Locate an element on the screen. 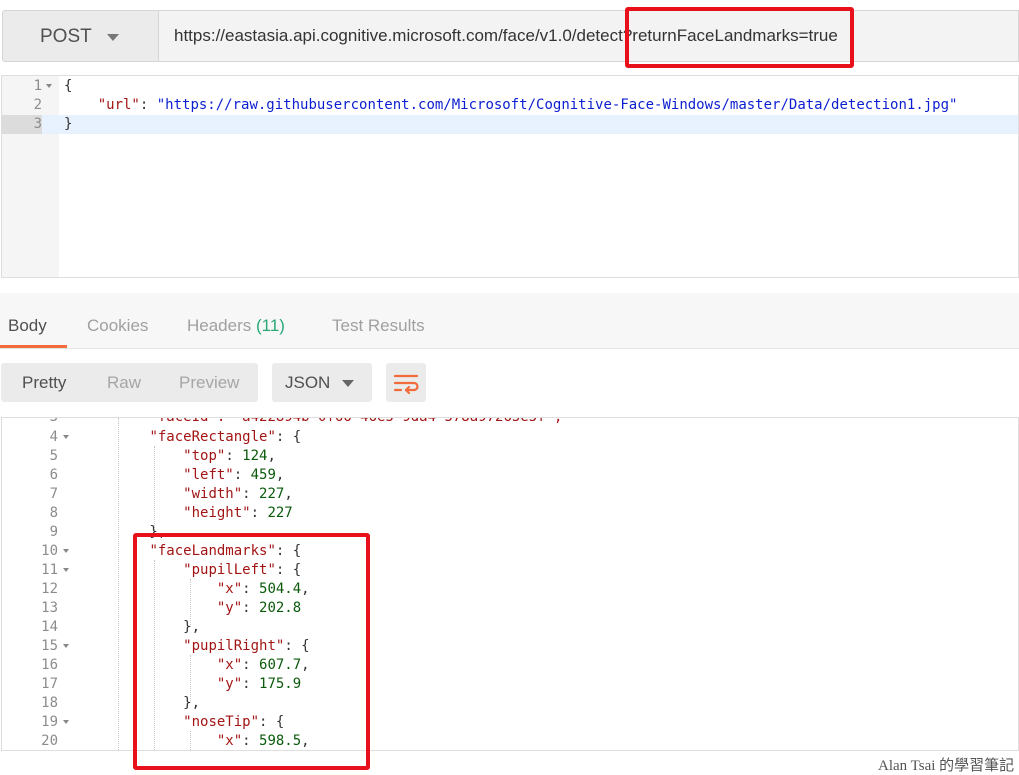 The image size is (1019, 775). json-key: "noseTip" is located at coordinates (221, 722).